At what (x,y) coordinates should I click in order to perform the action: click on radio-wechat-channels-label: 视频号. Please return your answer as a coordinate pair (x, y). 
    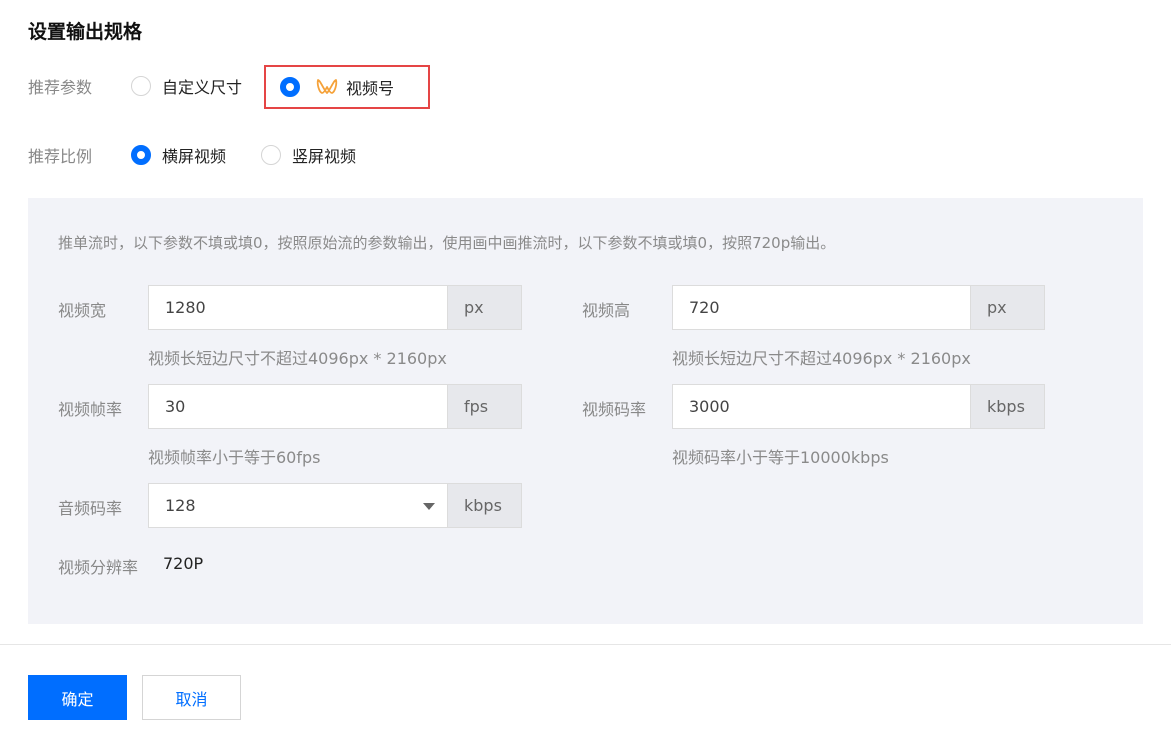
    Looking at the image, I should click on (370, 88).